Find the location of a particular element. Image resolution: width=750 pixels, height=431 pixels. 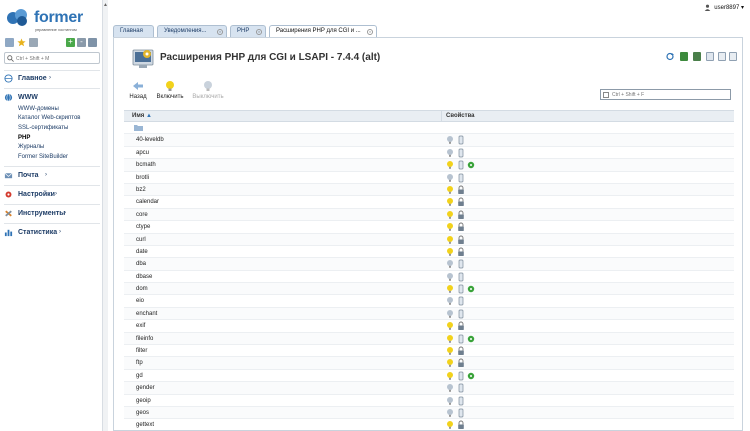

nav-group-tools: Инструменты › is located at coordinates (52, 214).